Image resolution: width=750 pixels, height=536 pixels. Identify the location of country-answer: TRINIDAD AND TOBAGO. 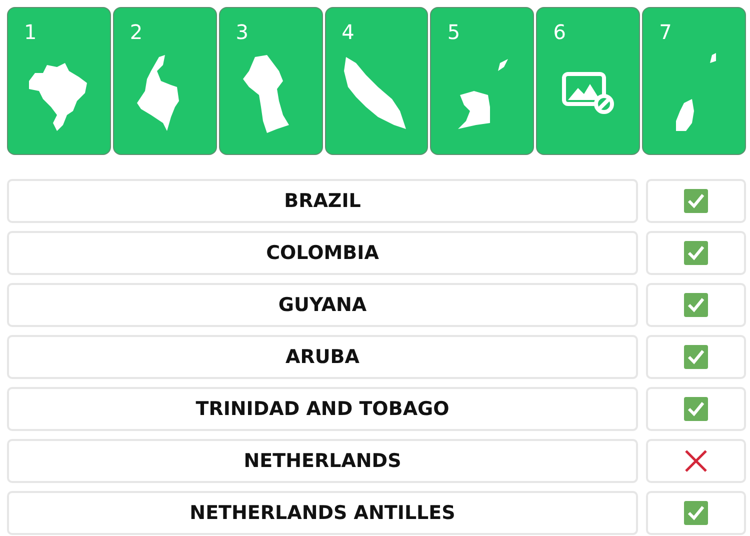
(322, 409).